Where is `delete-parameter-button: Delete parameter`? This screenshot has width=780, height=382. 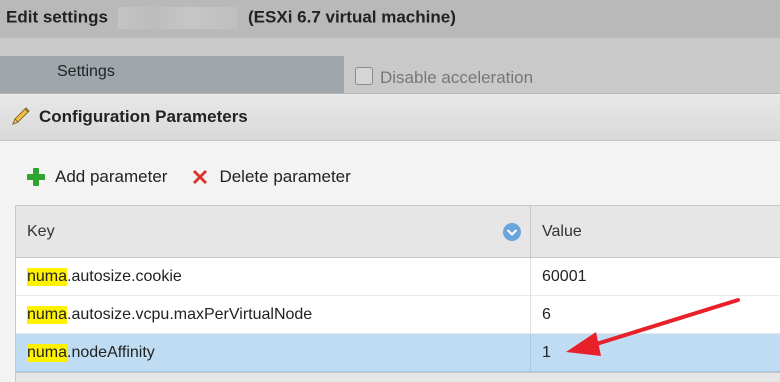
delete-parameter-button: Delete parameter is located at coordinates (270, 177).